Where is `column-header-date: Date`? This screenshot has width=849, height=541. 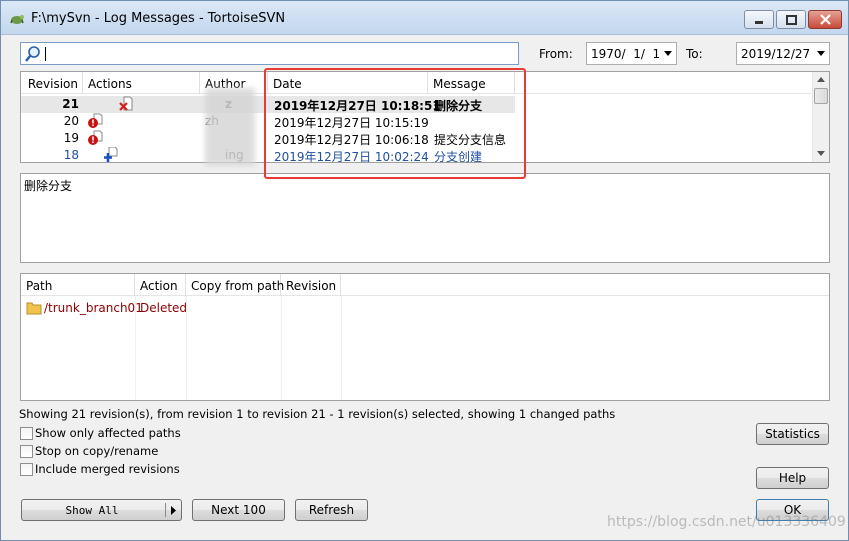 column-header-date: Date is located at coordinates (348, 83).